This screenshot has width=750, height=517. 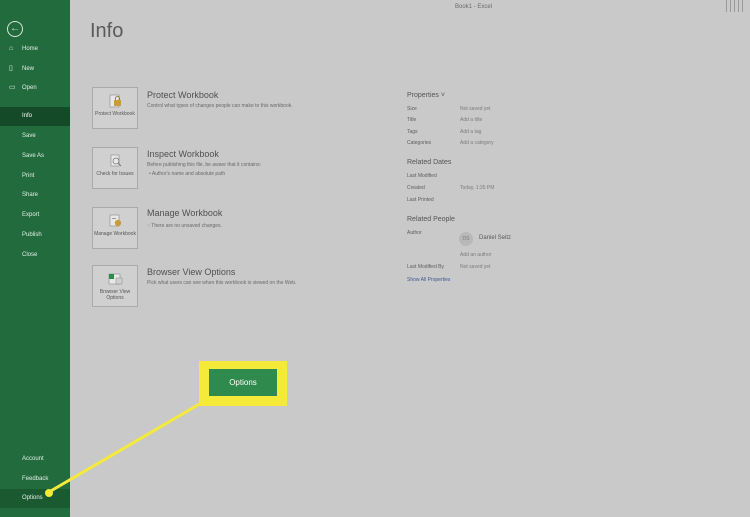 What do you see at coordinates (124, 448) in the screenshot?
I see `callout-pointer` at bounding box center [124, 448].